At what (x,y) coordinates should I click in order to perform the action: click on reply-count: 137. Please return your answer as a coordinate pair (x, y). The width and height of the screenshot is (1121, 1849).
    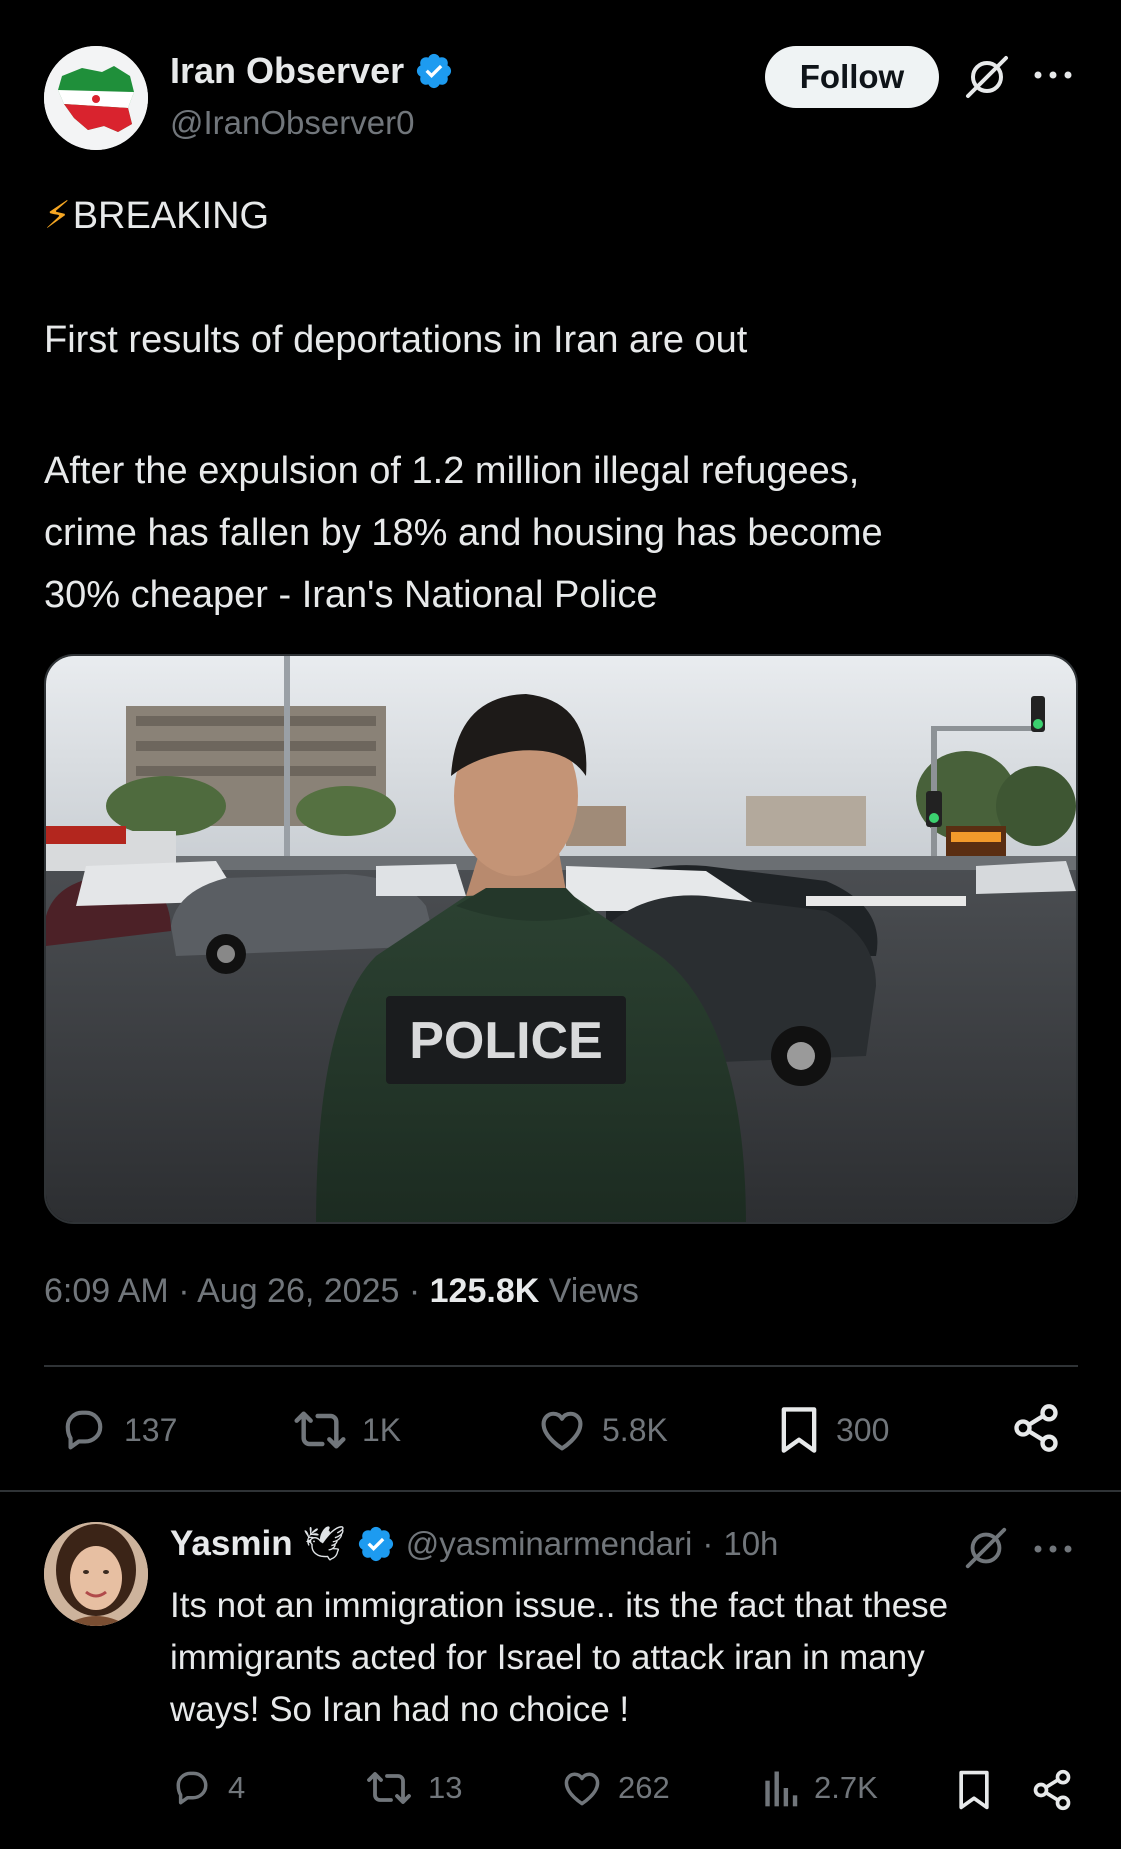
    Looking at the image, I should click on (151, 1429).